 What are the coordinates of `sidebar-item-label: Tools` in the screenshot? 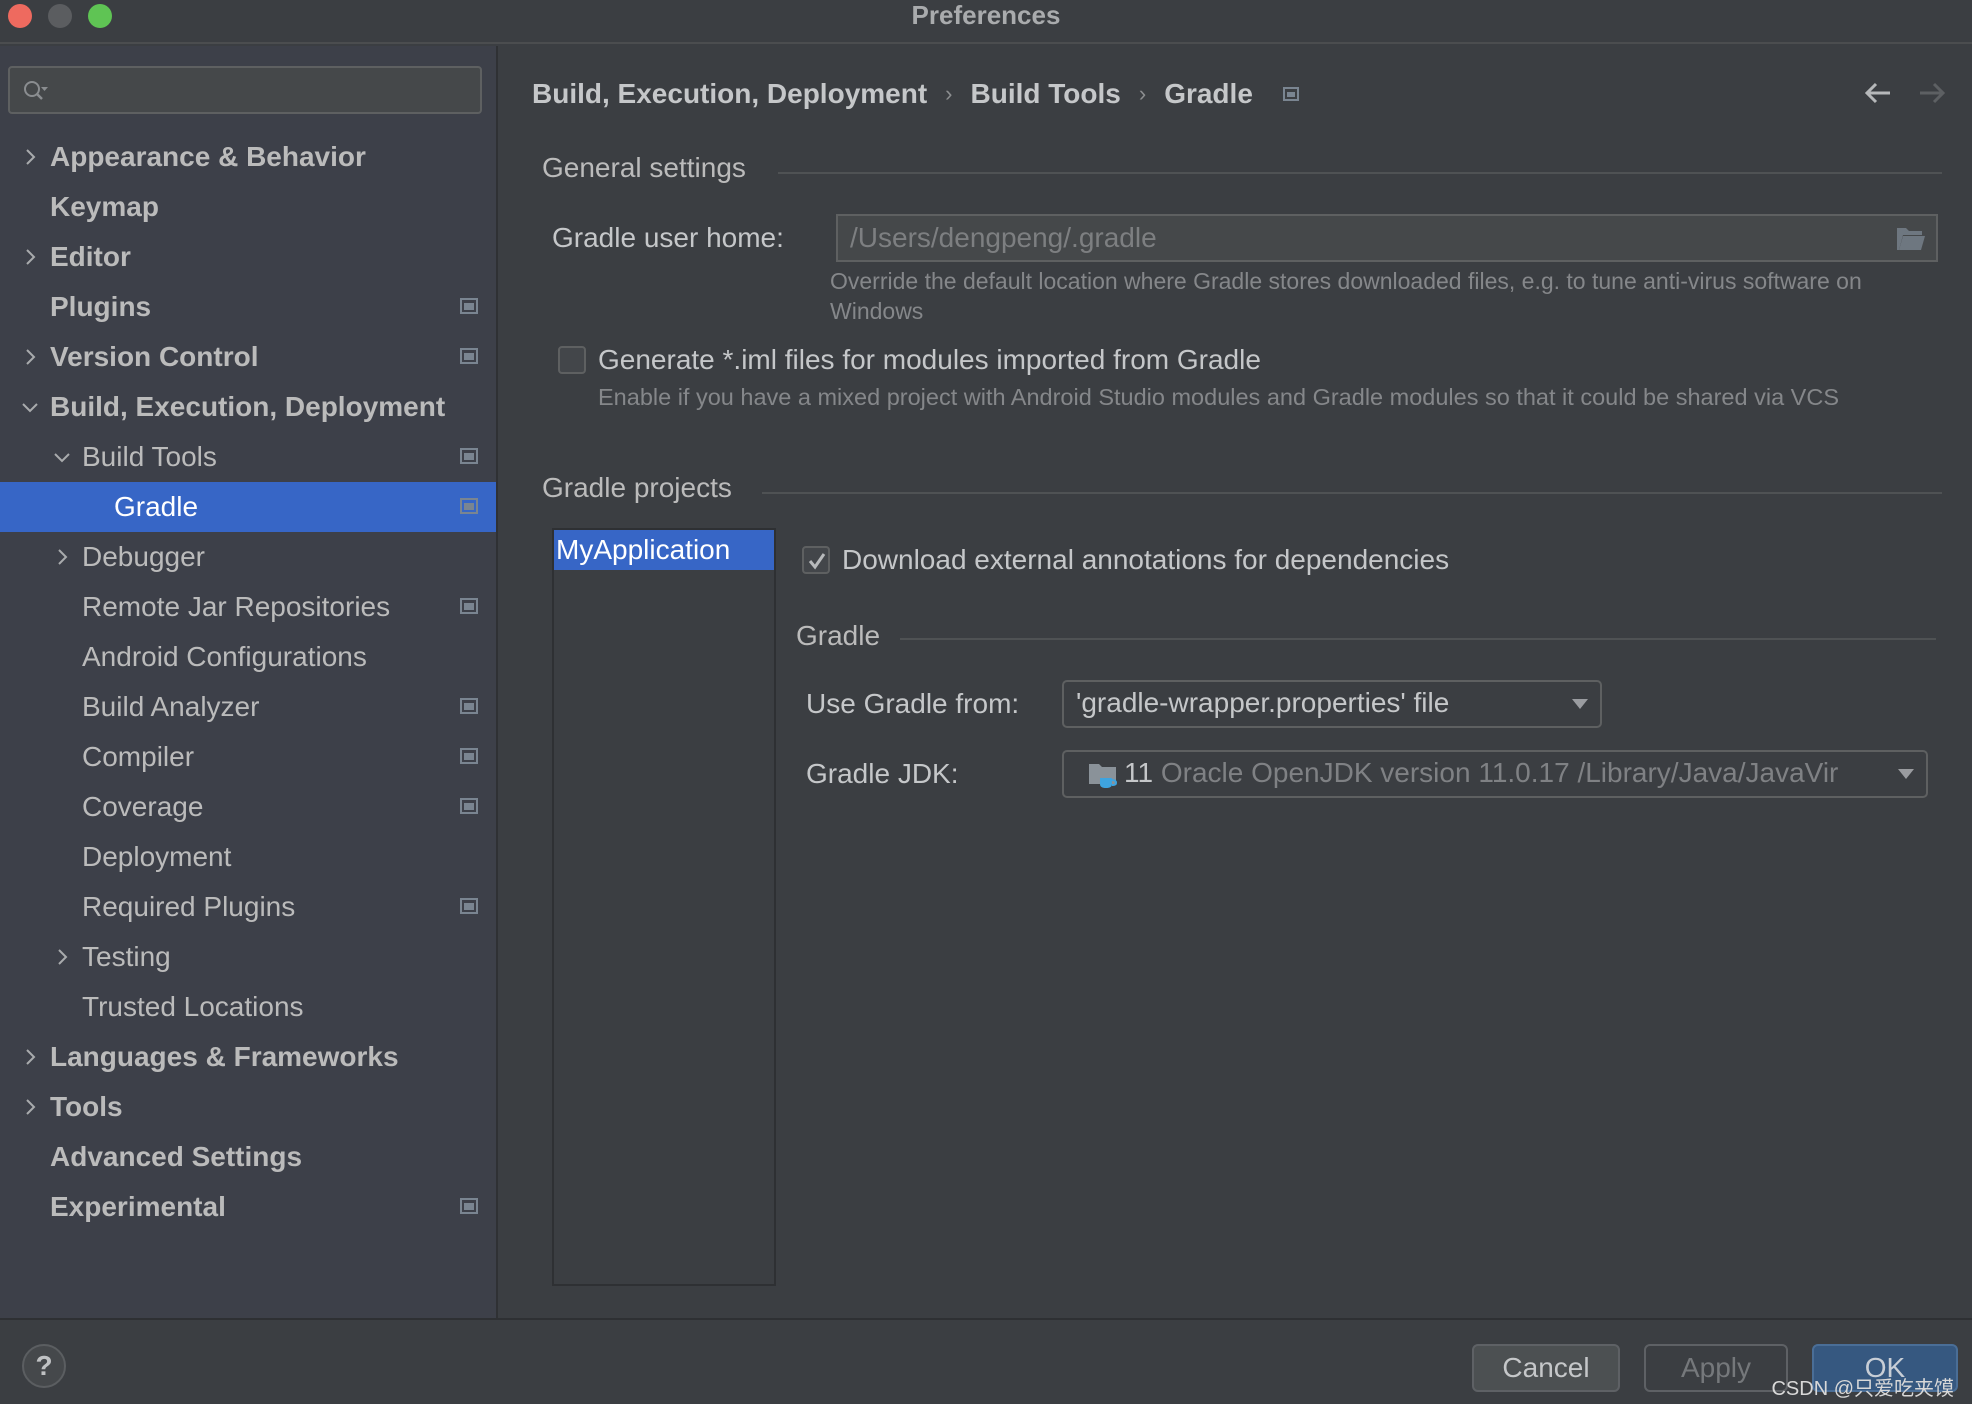 It's located at (86, 1106).